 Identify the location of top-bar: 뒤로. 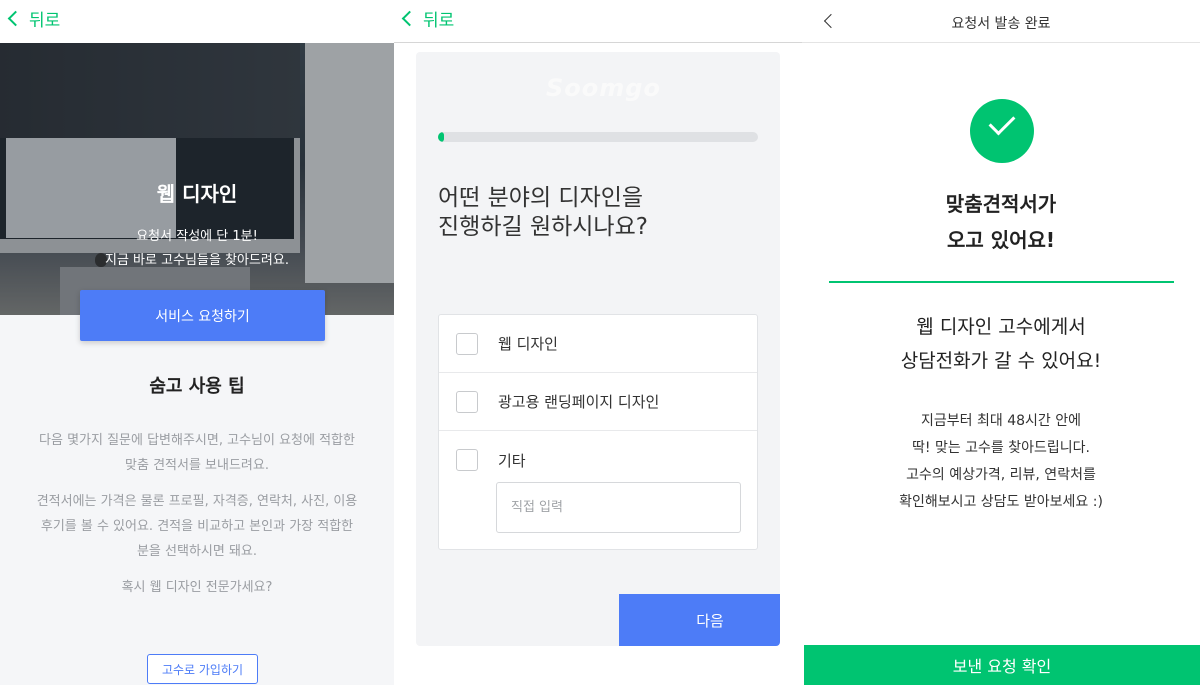
(197, 21).